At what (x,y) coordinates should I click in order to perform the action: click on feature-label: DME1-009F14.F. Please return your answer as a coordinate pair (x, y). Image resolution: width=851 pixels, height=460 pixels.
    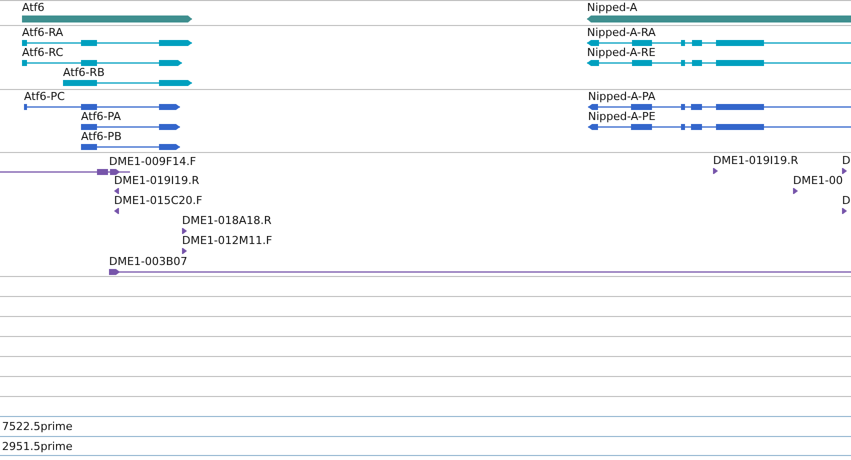
    Looking at the image, I should click on (152, 161).